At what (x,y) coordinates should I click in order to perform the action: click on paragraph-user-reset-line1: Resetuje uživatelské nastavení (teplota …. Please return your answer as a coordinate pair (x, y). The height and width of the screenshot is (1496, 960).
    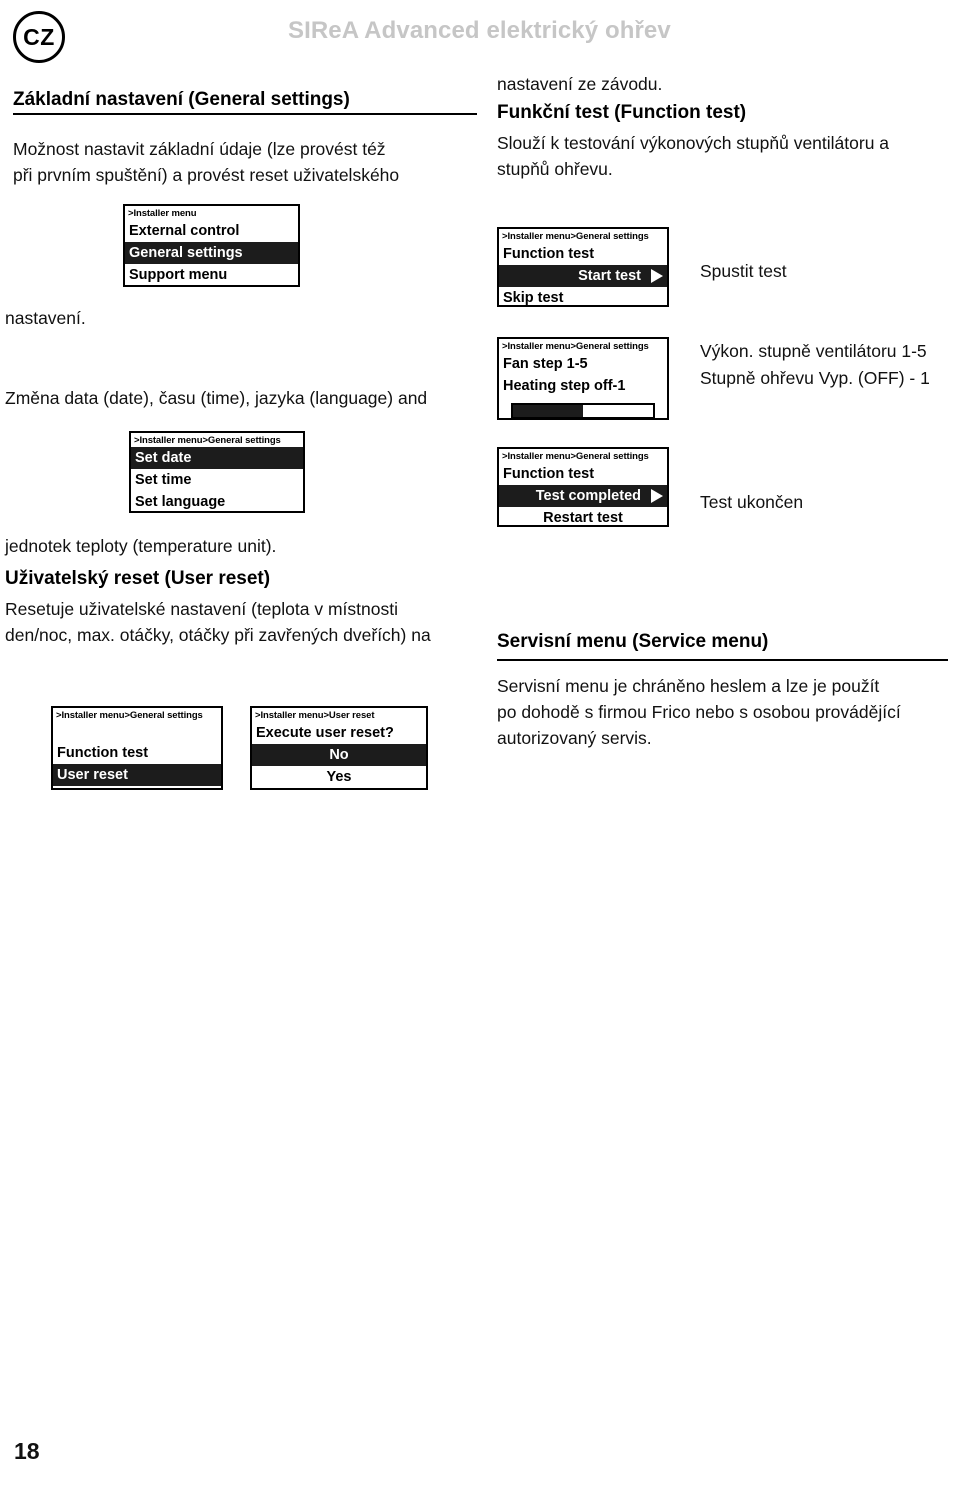
    Looking at the image, I should click on (201, 609).